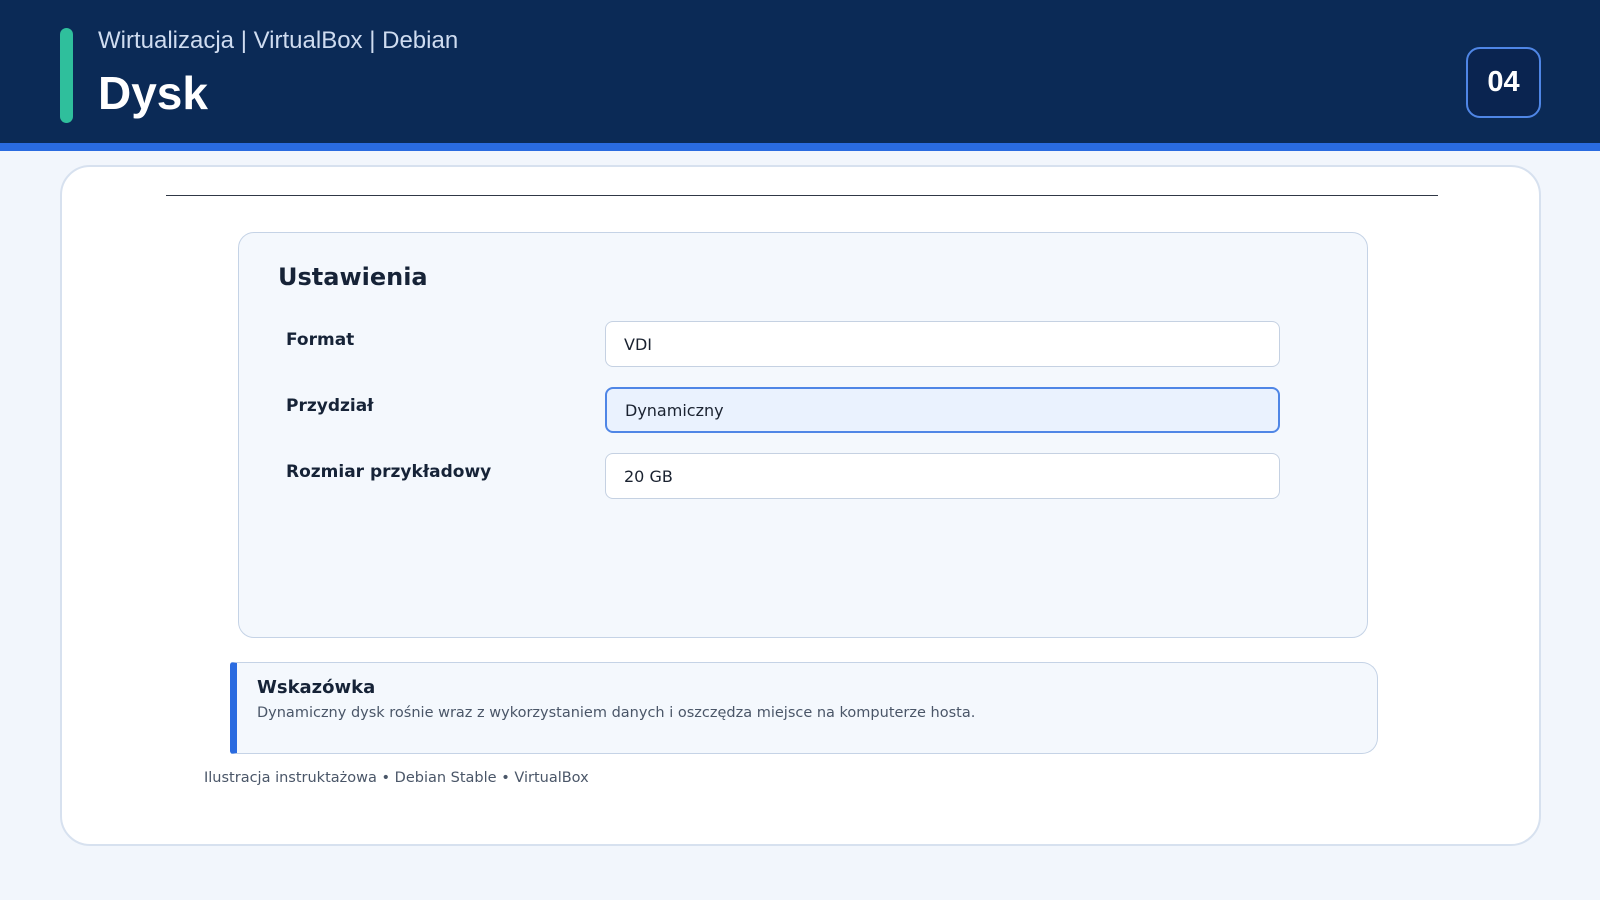  Describe the element at coordinates (353, 277) in the screenshot. I see `settings-title: Ustawienia` at that location.